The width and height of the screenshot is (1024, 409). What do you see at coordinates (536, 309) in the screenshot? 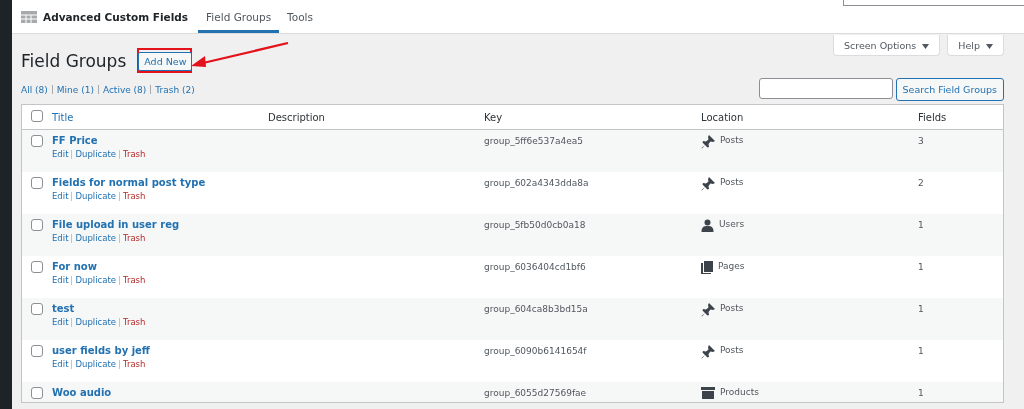
I see `key-cell: group_604ca8b3bd15a` at bounding box center [536, 309].